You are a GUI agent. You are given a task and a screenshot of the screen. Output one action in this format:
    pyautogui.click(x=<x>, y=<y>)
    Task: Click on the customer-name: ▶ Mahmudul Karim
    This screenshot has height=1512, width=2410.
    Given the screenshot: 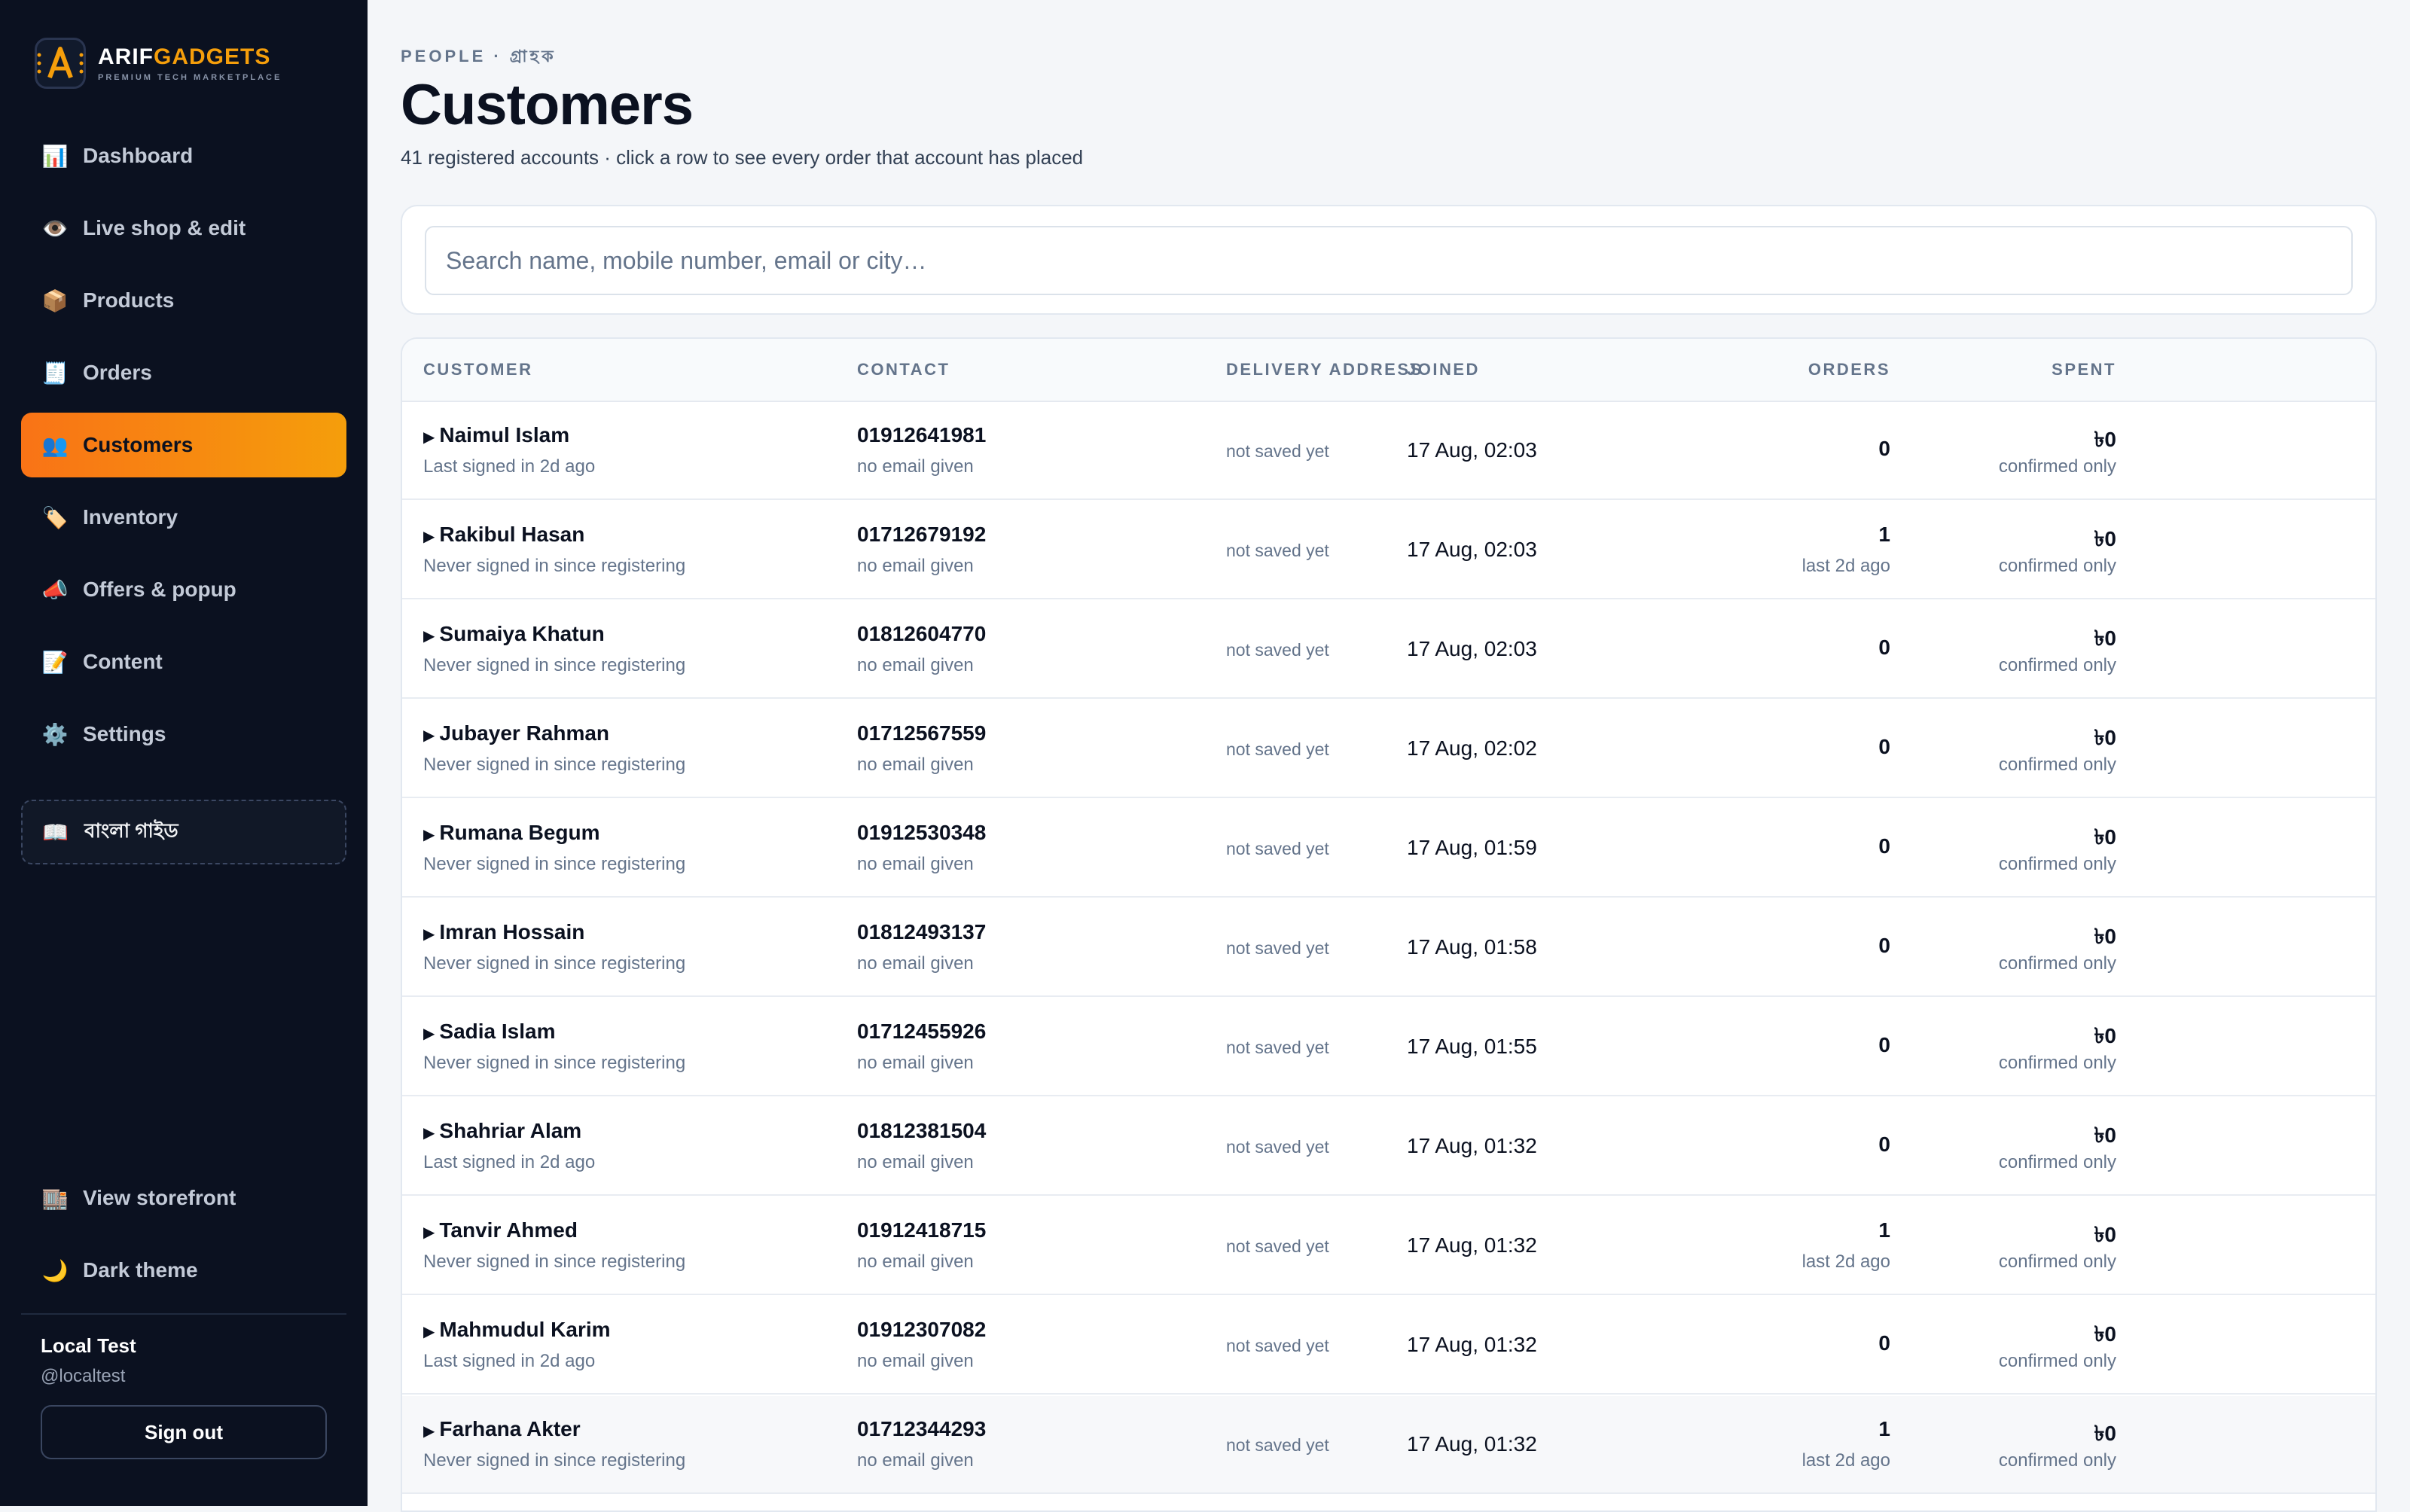 What is the action you would take?
    pyautogui.click(x=517, y=1329)
    